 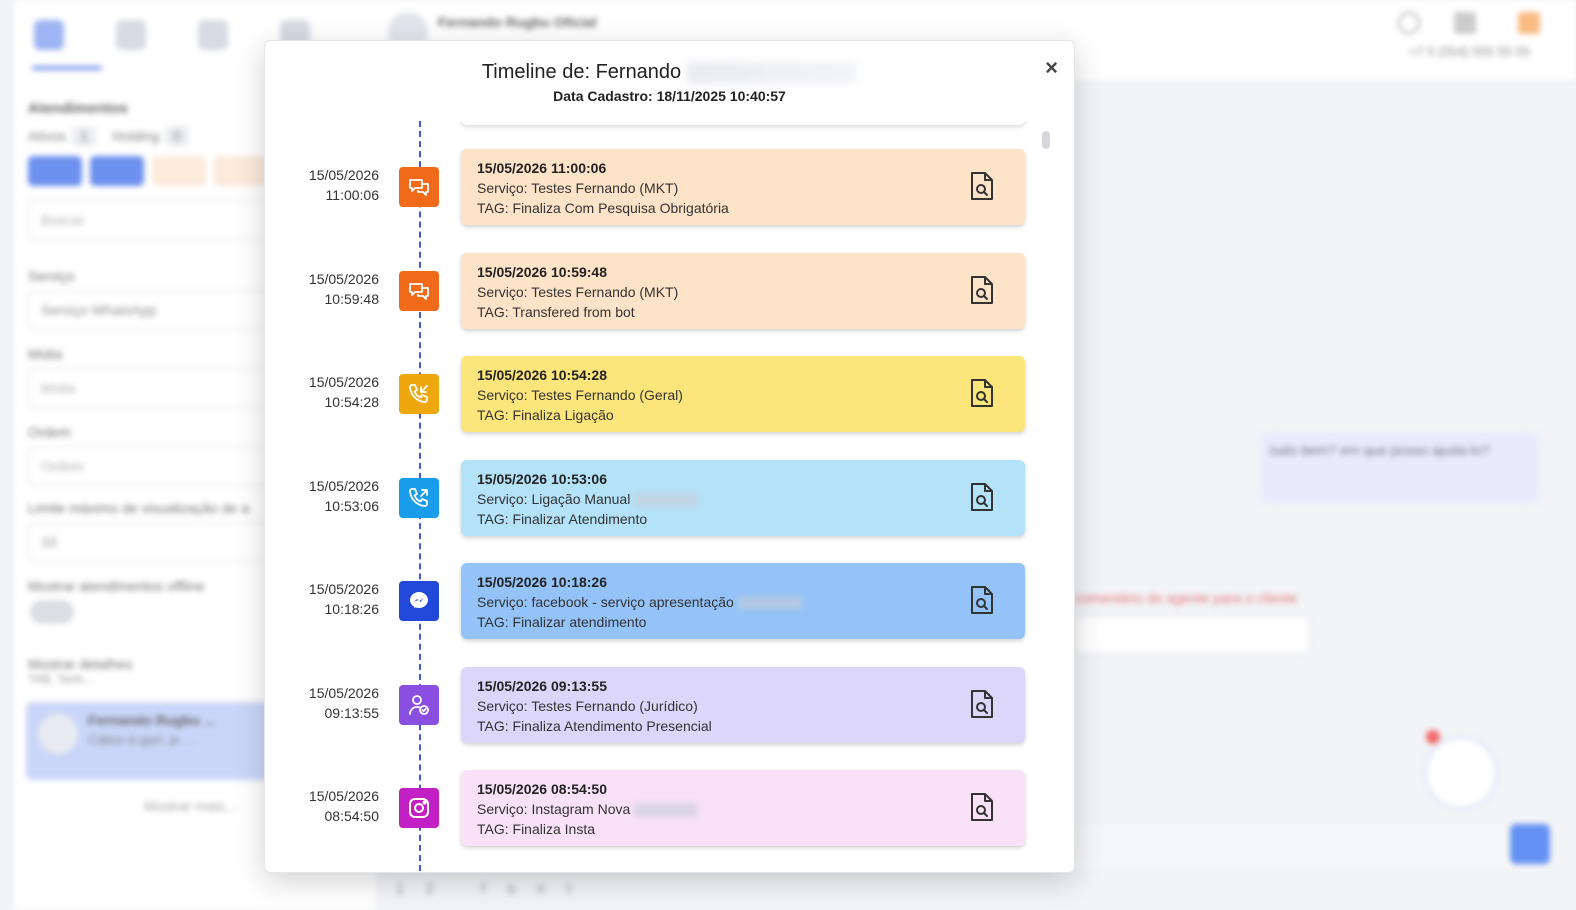 I want to click on phone-incoming-icon, so click(x=419, y=394).